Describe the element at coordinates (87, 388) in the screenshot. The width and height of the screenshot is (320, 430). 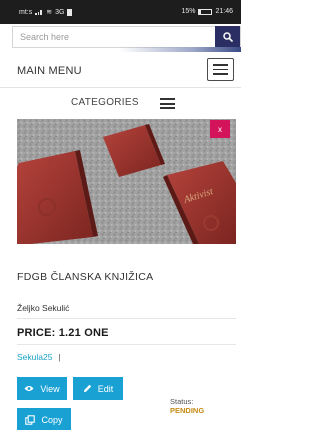
I see `pencil-icon` at that location.